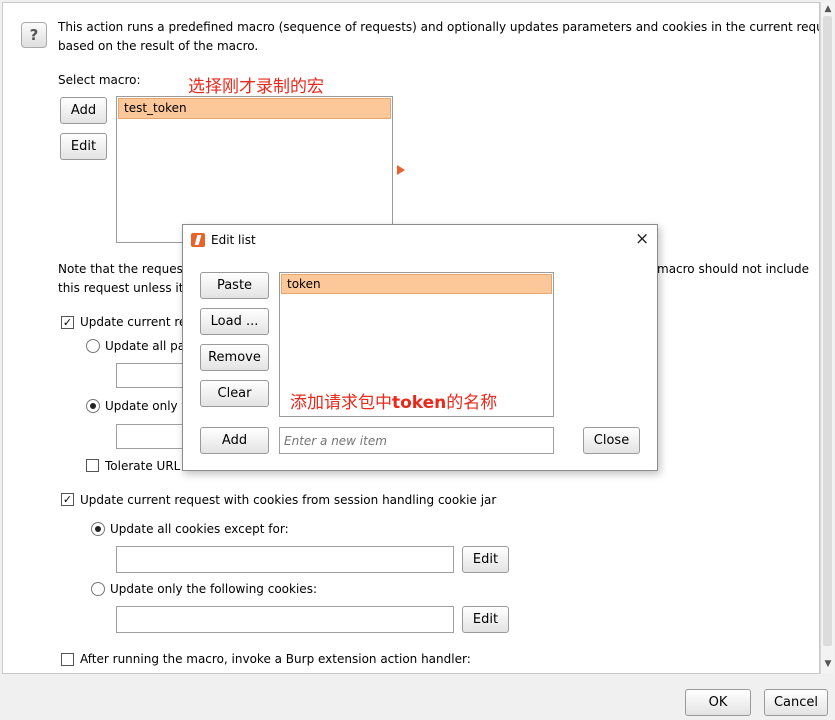  What do you see at coordinates (796, 702) in the screenshot?
I see `cancel-button: Cancel` at bounding box center [796, 702].